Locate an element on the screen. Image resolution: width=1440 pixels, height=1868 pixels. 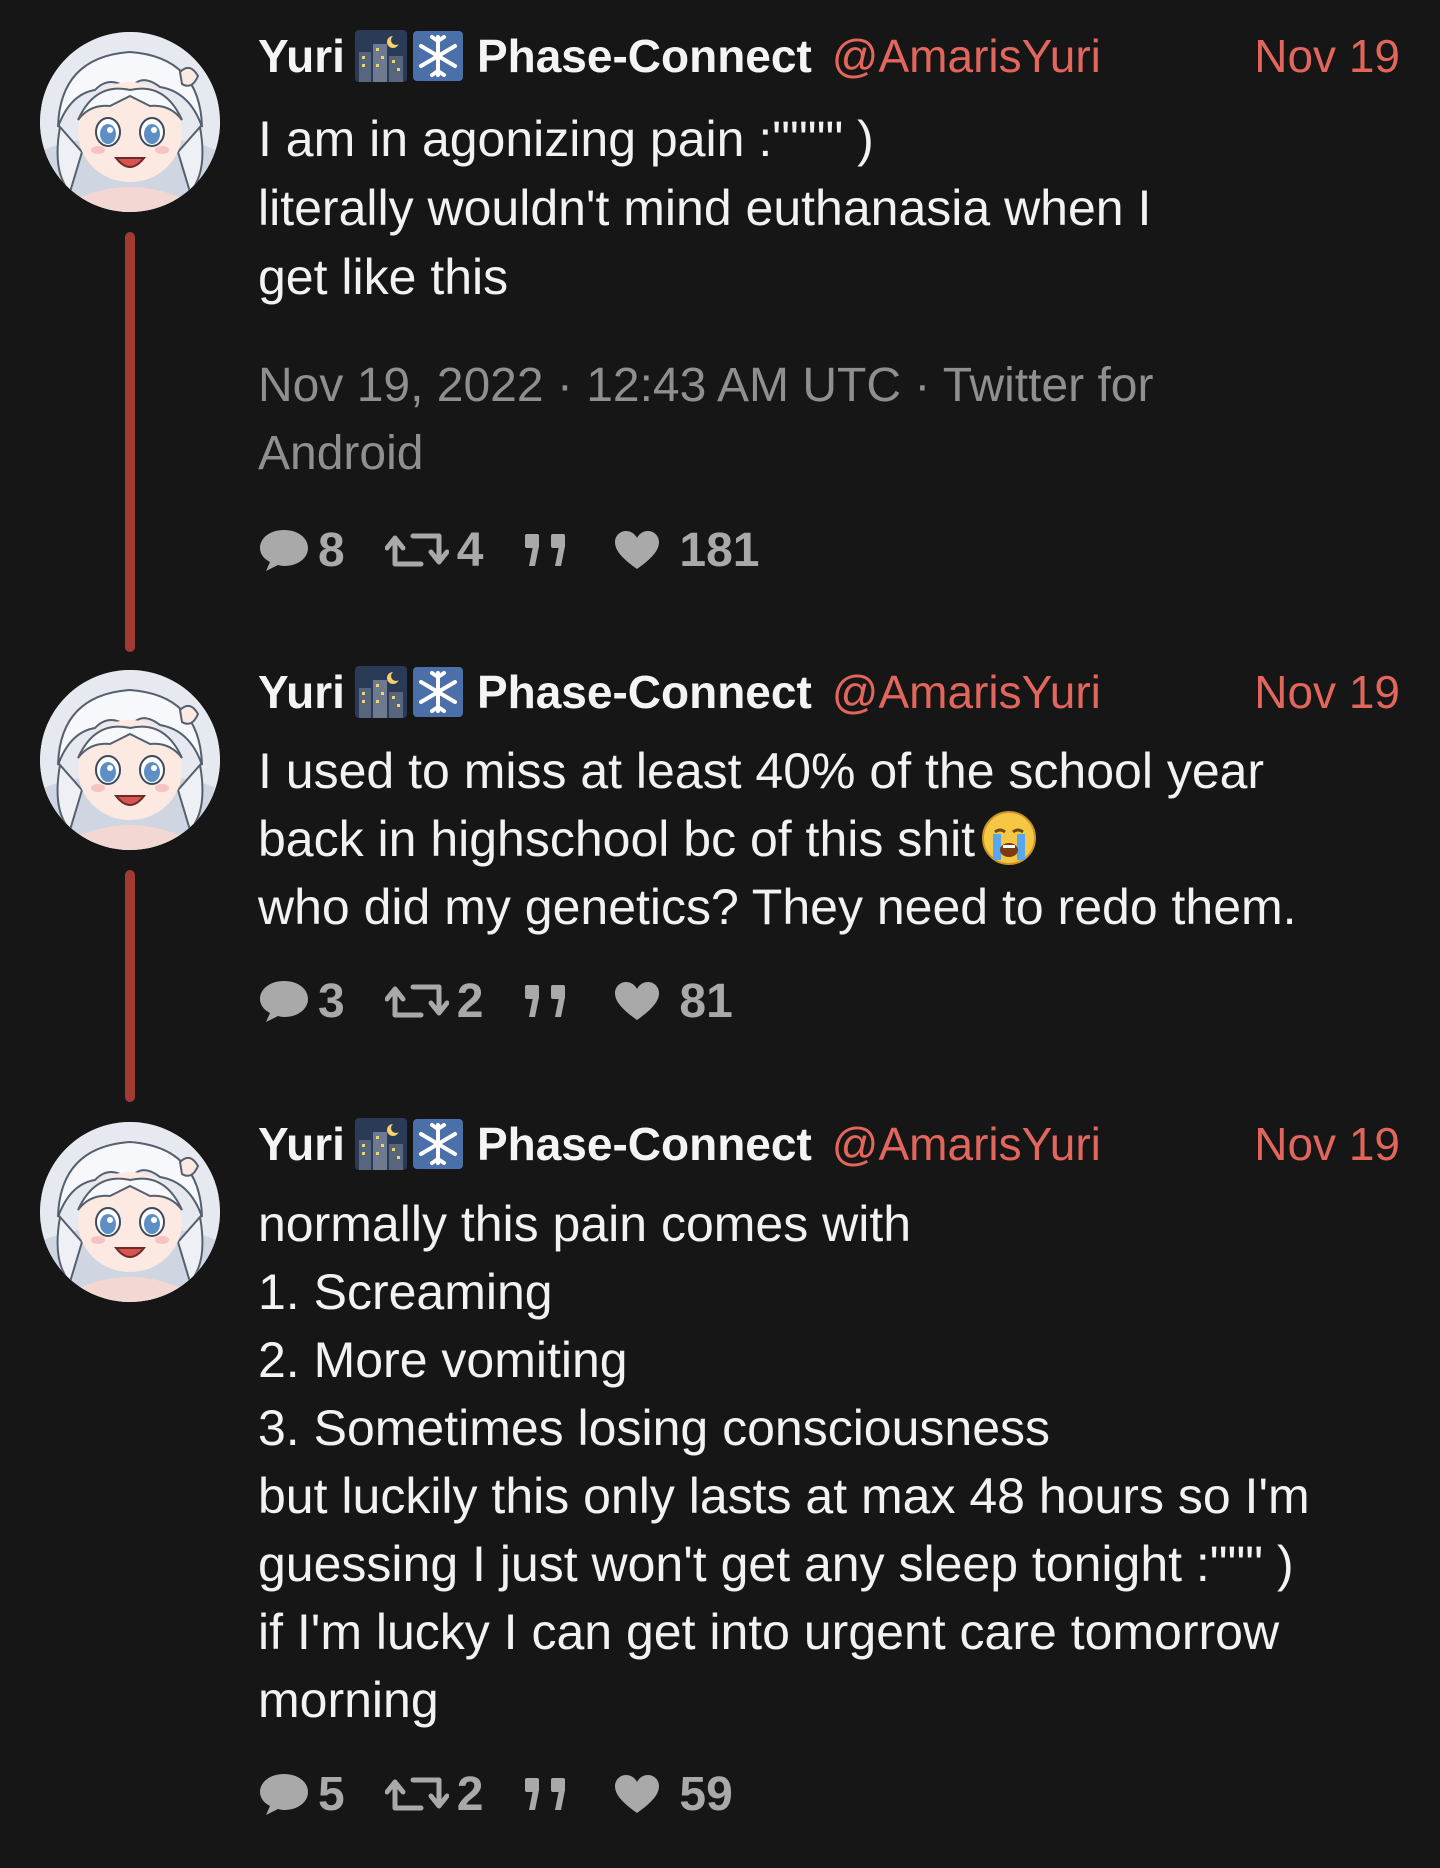
reply-count: 8 is located at coordinates (331, 550).